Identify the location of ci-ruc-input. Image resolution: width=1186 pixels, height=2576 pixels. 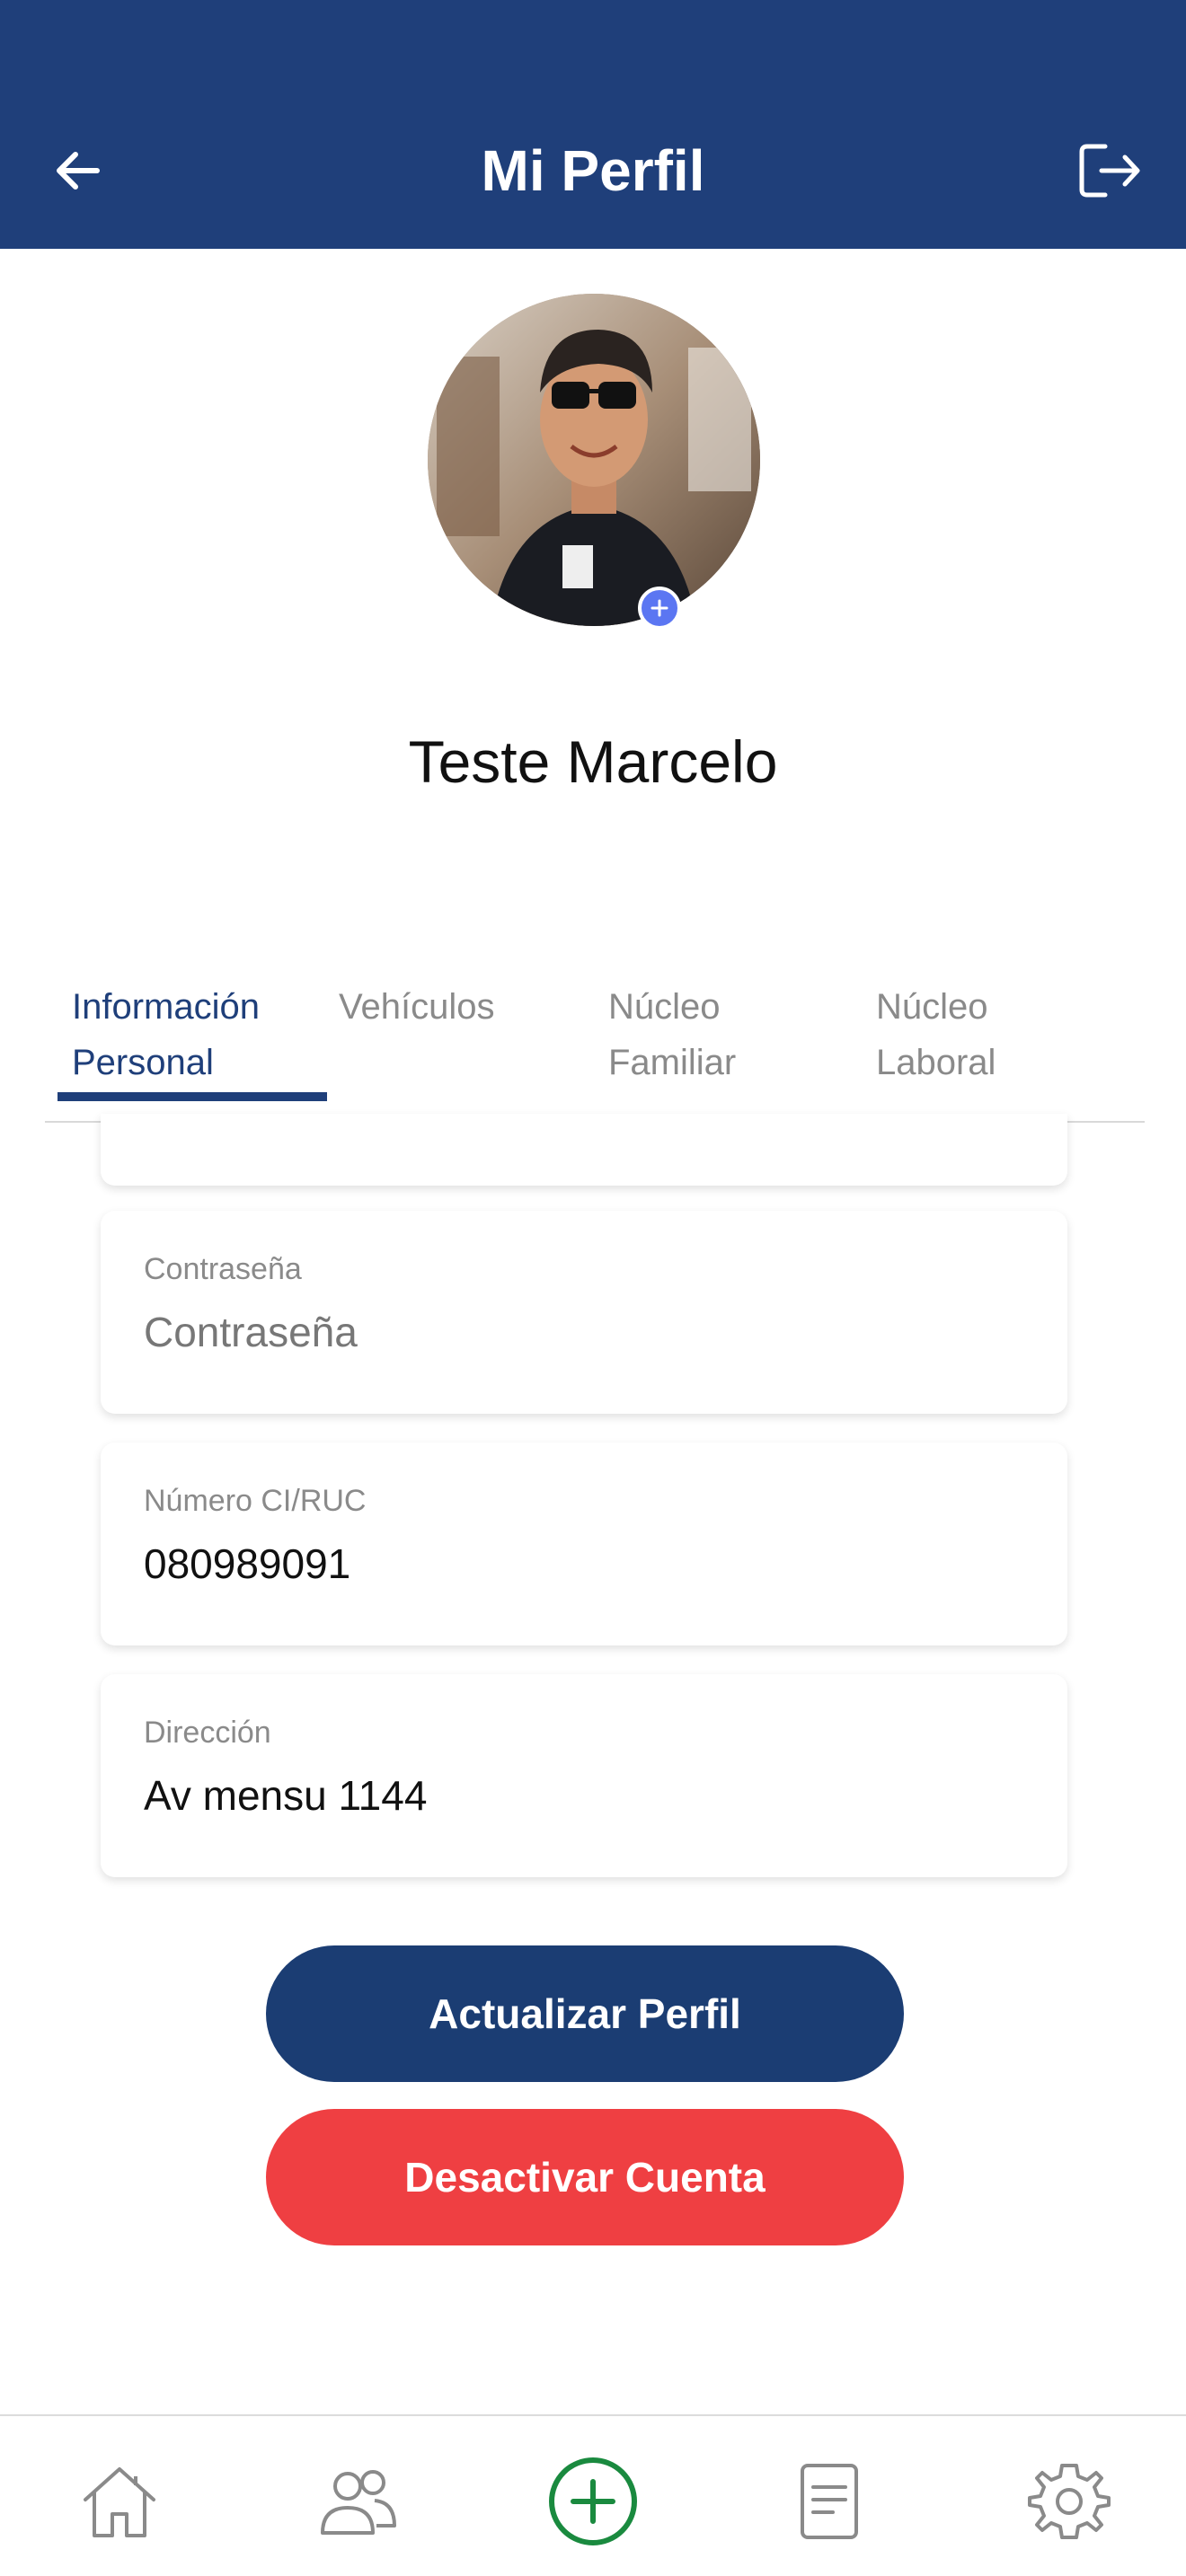
(584, 1563).